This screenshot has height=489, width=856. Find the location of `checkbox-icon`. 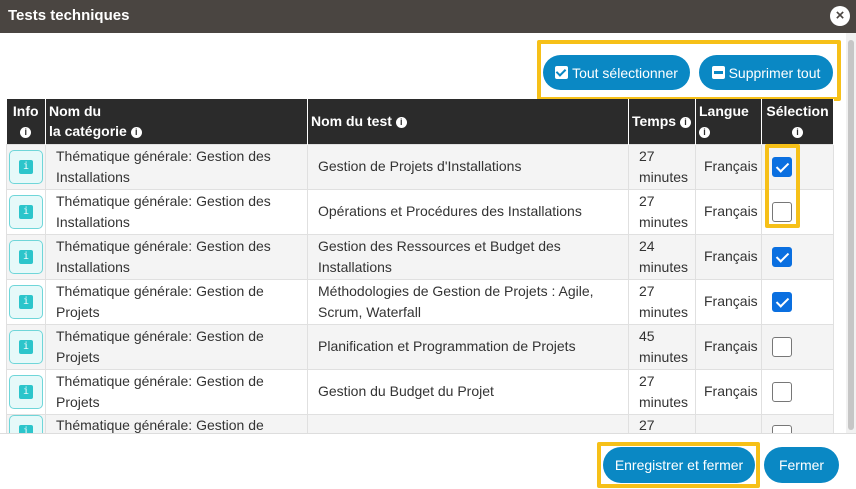

checkbox-icon is located at coordinates (562, 72).